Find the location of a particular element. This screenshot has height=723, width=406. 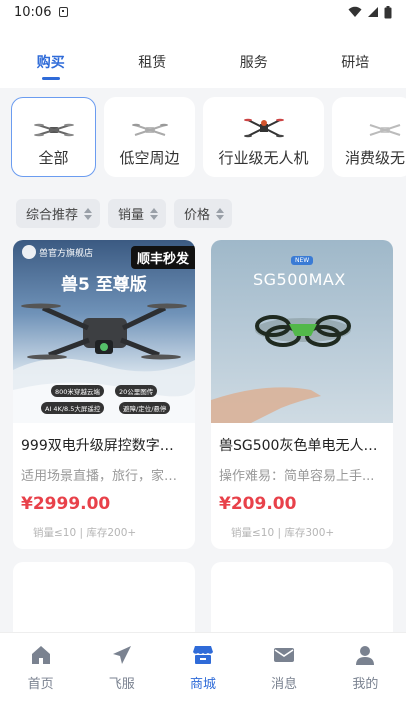

sort-bar: 综合推荐 销量 价格 is located at coordinates (124, 213).